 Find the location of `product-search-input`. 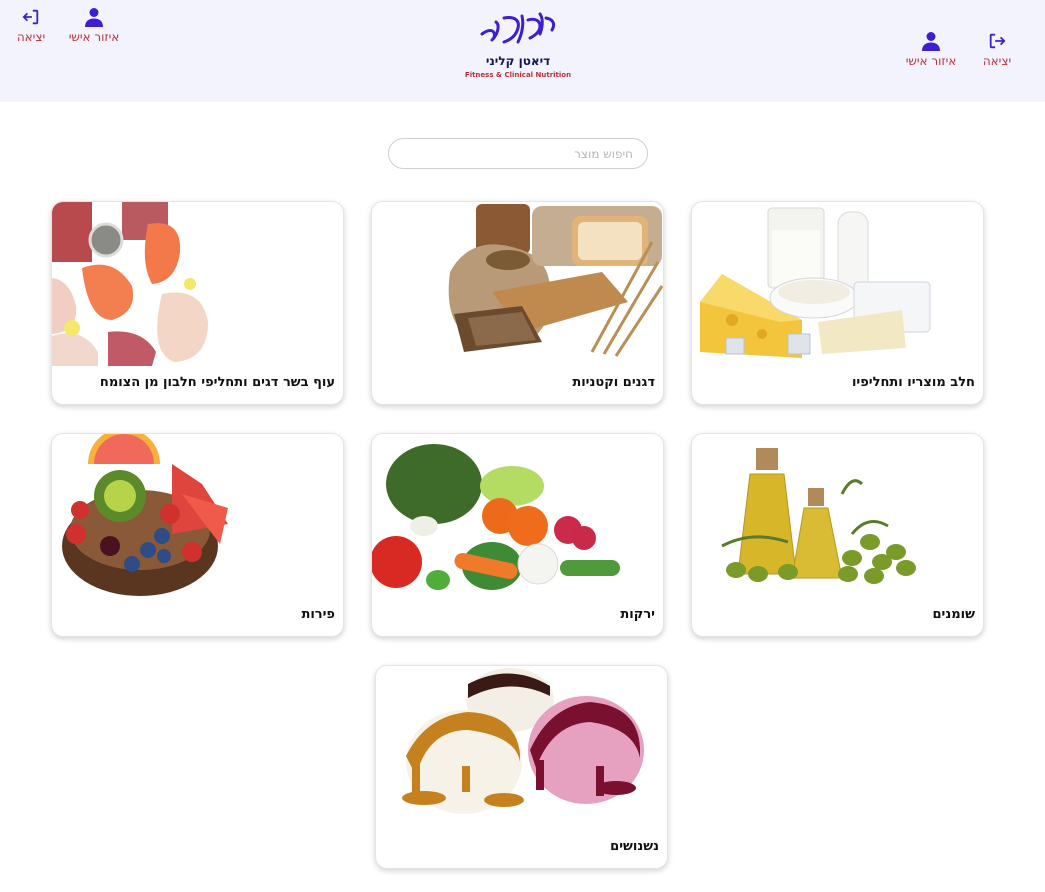

product-search-input is located at coordinates (518, 153).